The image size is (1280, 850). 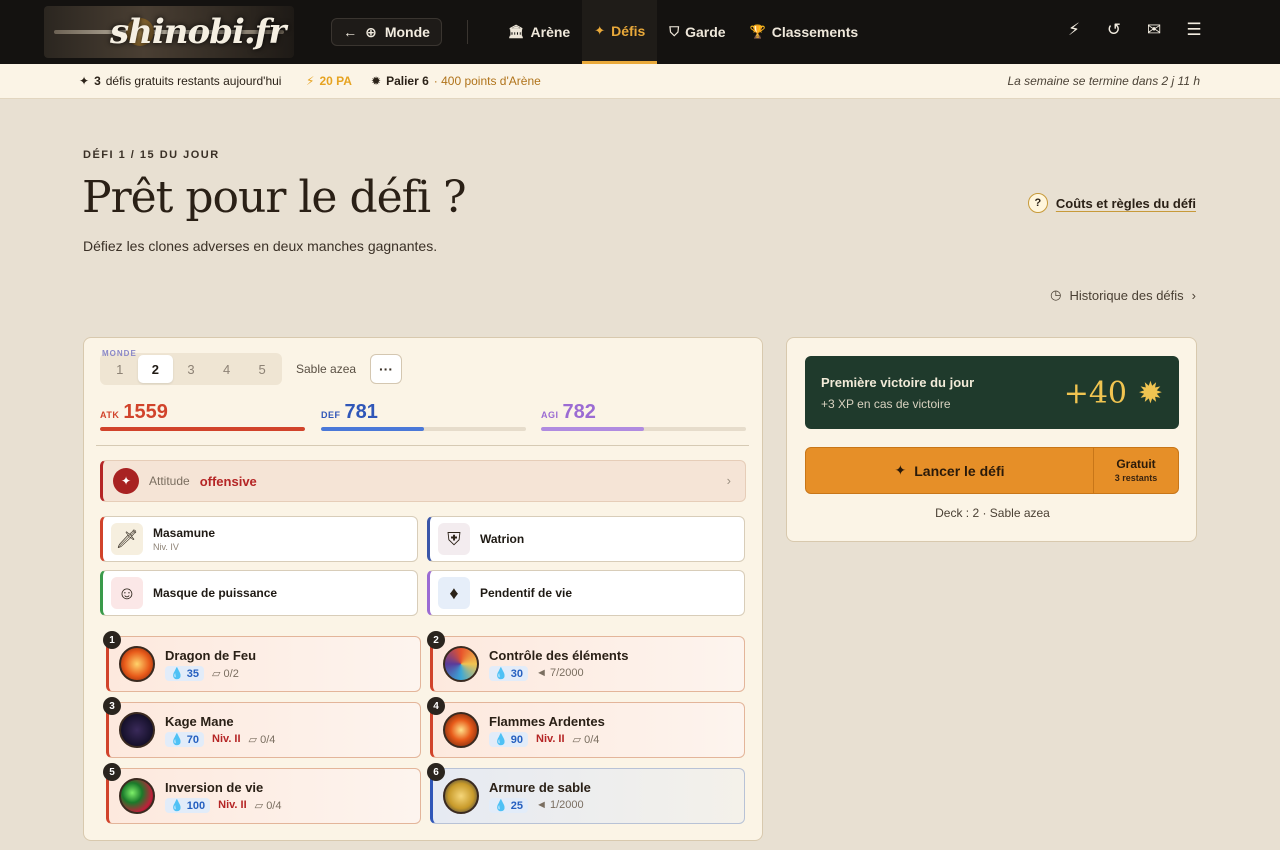 I want to click on launch-remaining: 3 restants, so click(x=1136, y=478).